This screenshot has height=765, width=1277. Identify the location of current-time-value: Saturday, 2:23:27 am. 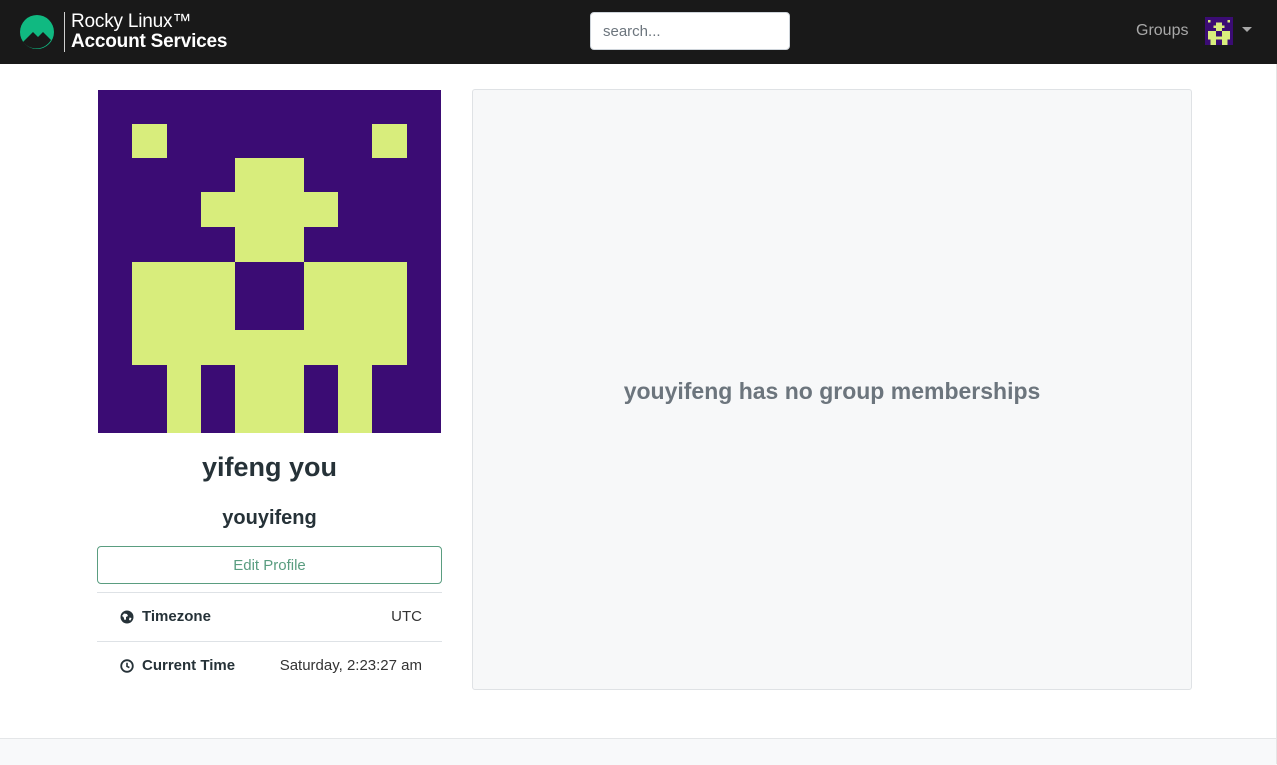
(350, 665).